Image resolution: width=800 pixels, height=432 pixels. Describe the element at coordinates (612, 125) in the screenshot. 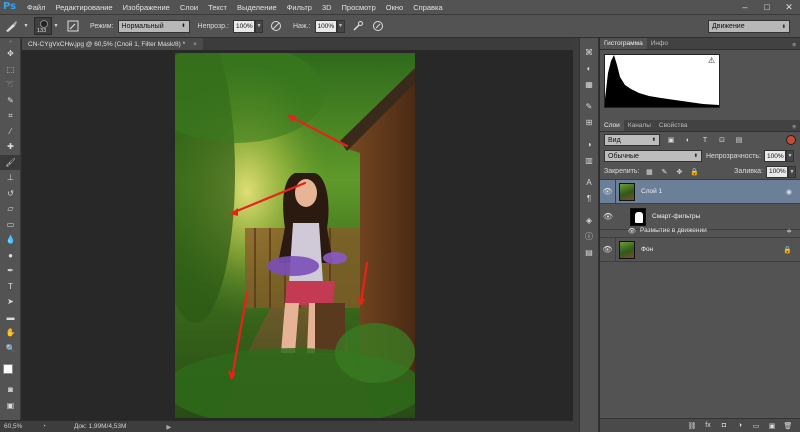

I see `tab-layers: Слои` at that location.